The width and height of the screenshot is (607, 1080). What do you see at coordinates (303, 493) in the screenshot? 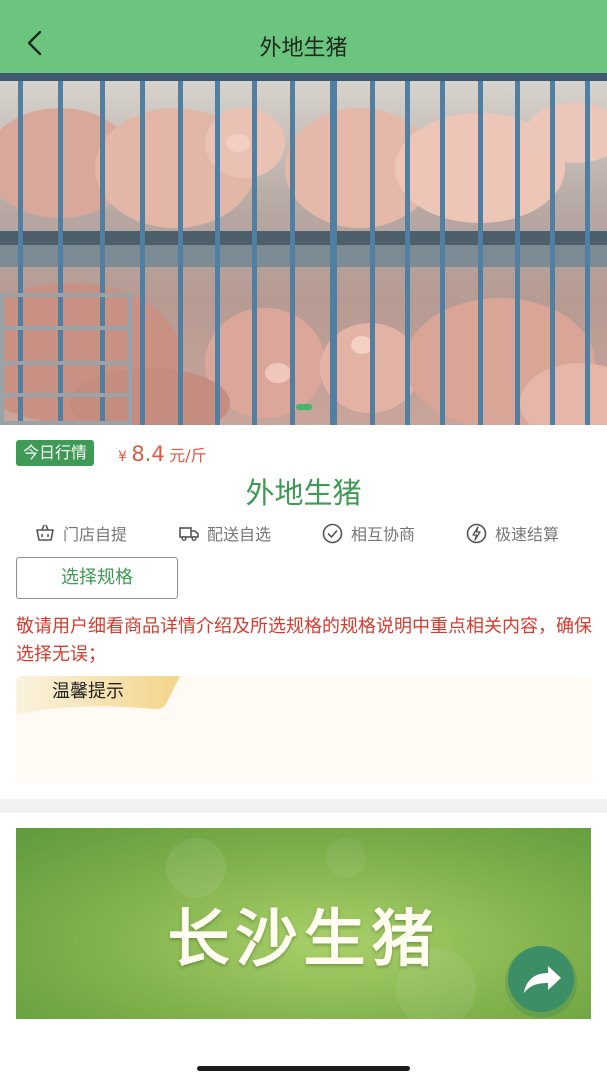
I see `product-name: 外地生猪` at bounding box center [303, 493].